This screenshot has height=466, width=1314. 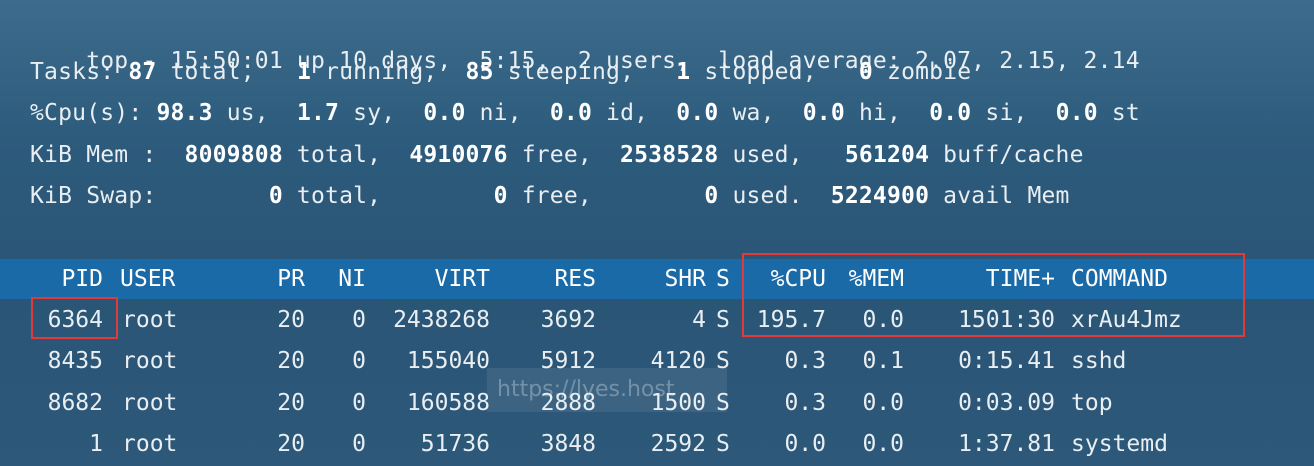 I want to click on header-mem: %MEM, so click(x=867, y=279).